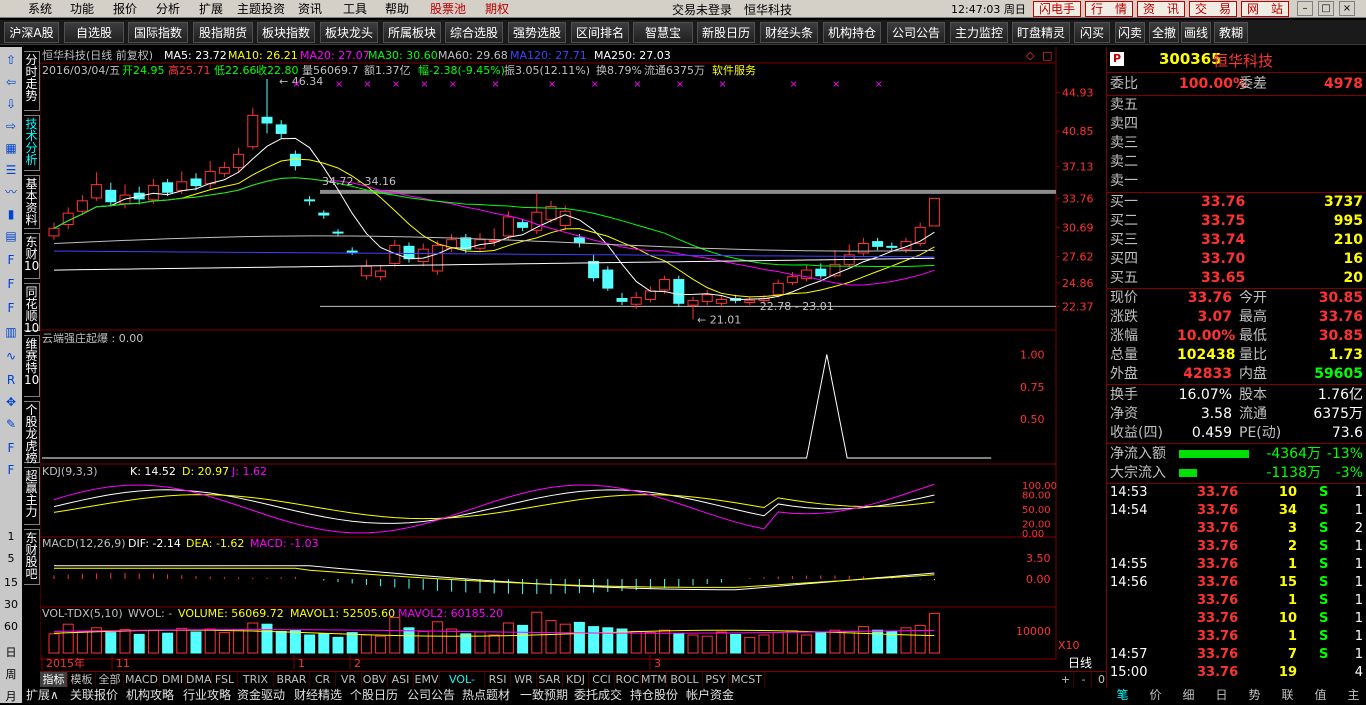 This screenshot has width=1366, height=705. Describe the element at coordinates (710, 695) in the screenshot. I see `status-link: 帐户资金` at that location.